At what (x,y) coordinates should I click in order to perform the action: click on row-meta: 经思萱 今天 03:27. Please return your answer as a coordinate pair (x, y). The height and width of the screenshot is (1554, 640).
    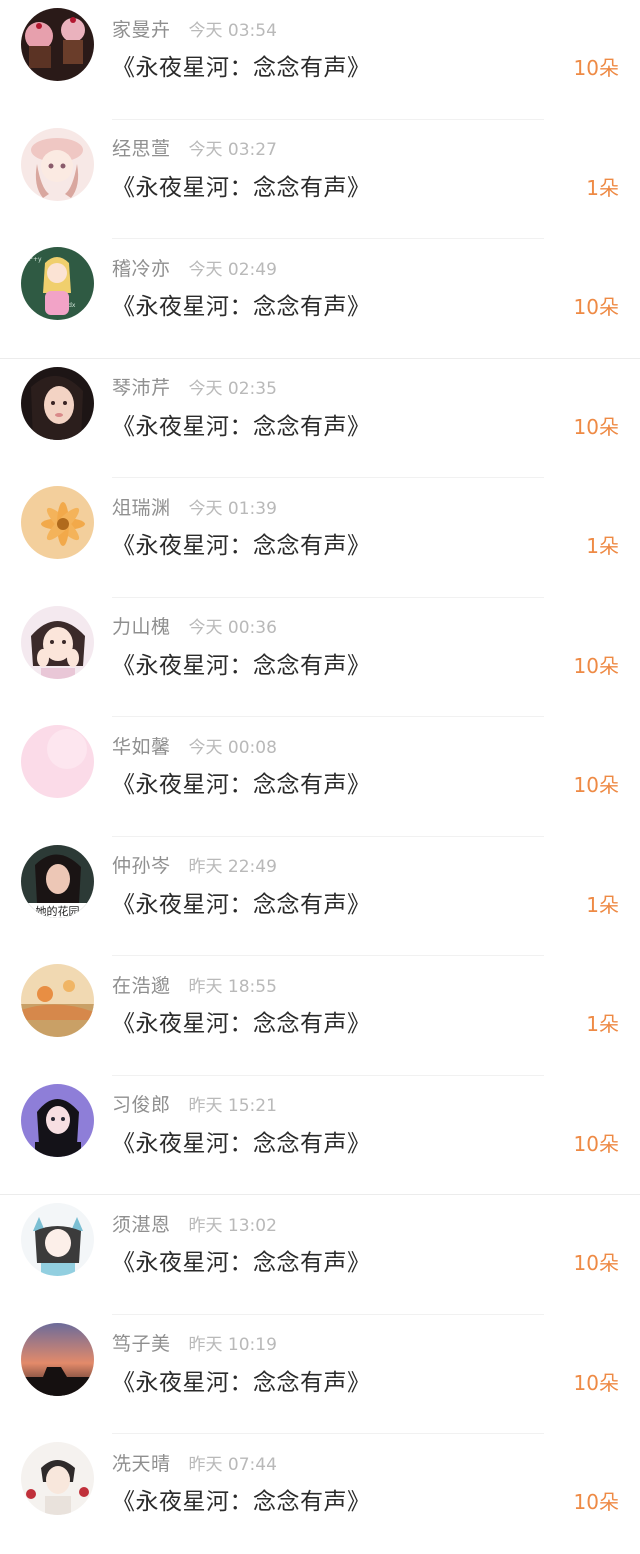
    Looking at the image, I should click on (194, 148).